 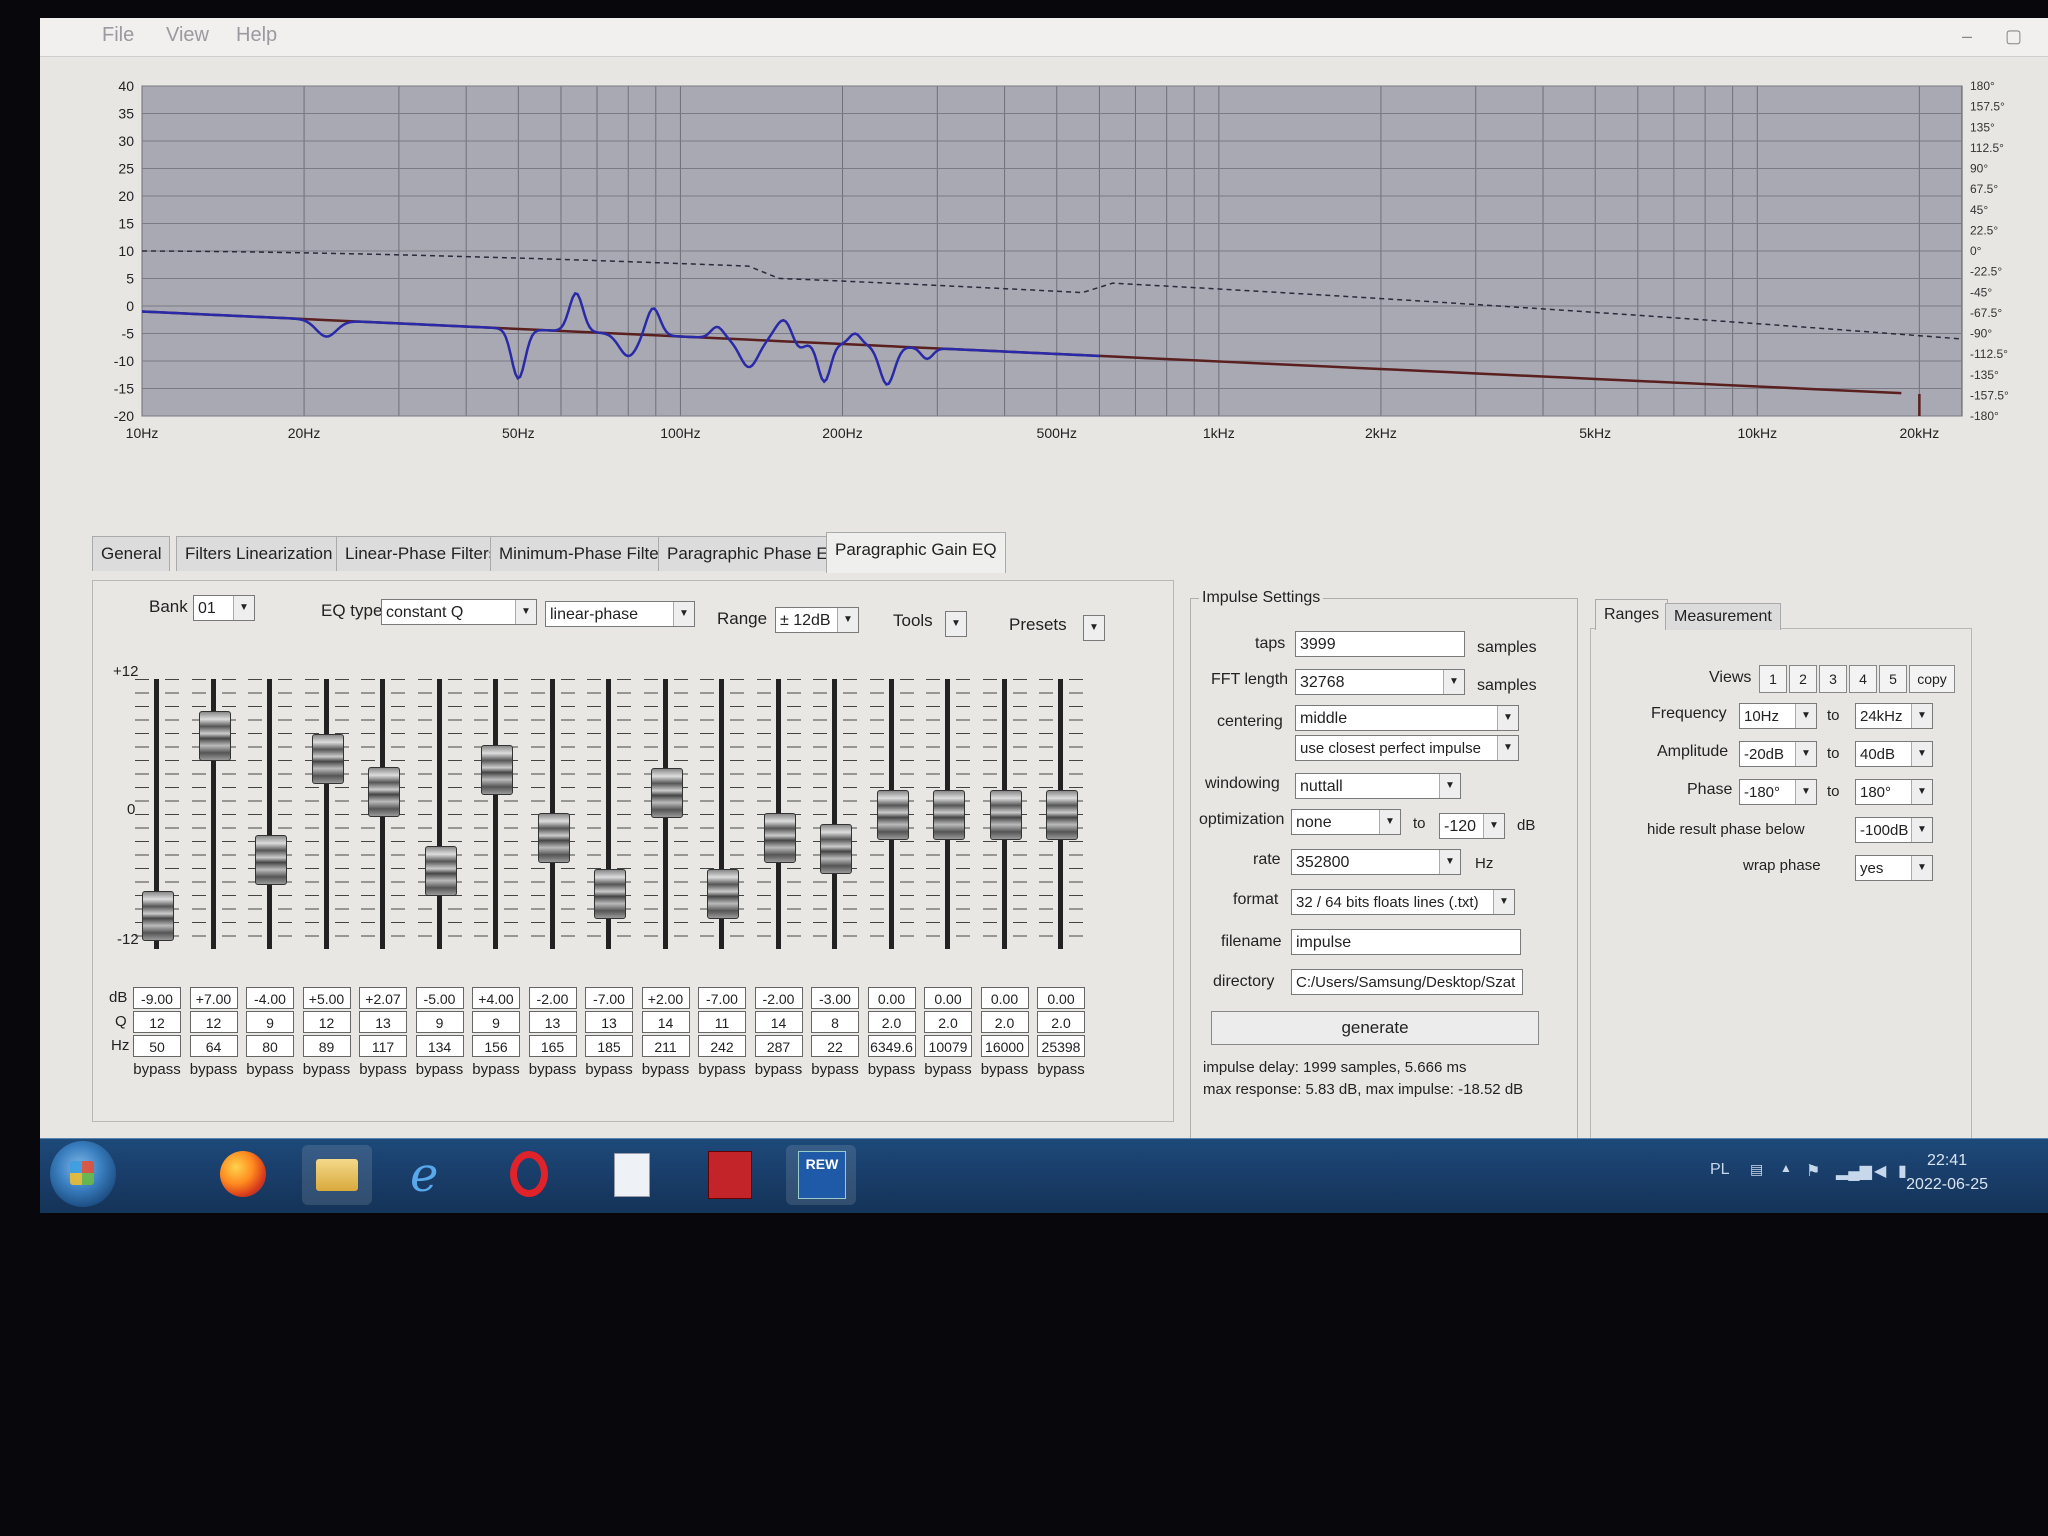 What do you see at coordinates (1894, 830) in the screenshot?
I see `hide-phase-select: -100dB ▼` at bounding box center [1894, 830].